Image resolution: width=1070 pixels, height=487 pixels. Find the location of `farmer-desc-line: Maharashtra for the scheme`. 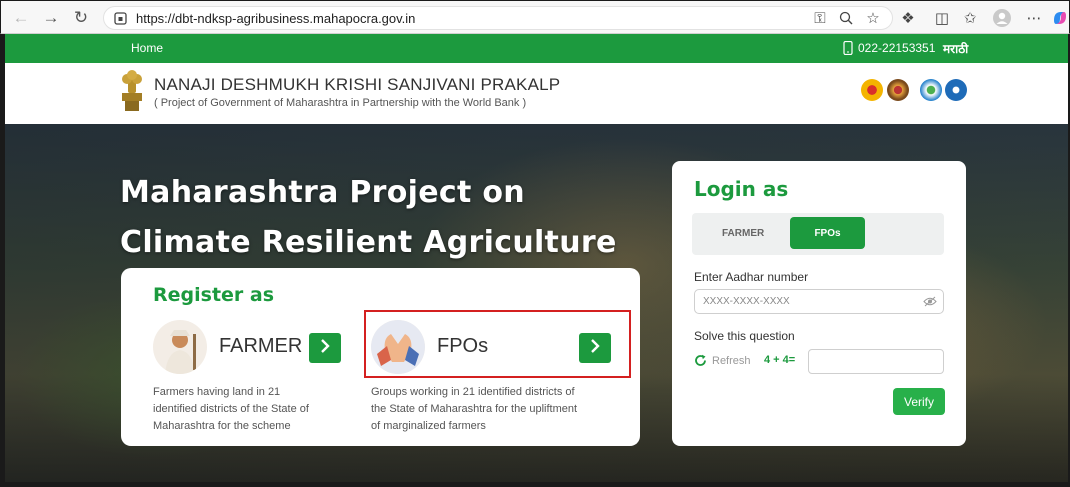

farmer-desc-line: Maharashtra for the scheme is located at coordinates (222, 426).